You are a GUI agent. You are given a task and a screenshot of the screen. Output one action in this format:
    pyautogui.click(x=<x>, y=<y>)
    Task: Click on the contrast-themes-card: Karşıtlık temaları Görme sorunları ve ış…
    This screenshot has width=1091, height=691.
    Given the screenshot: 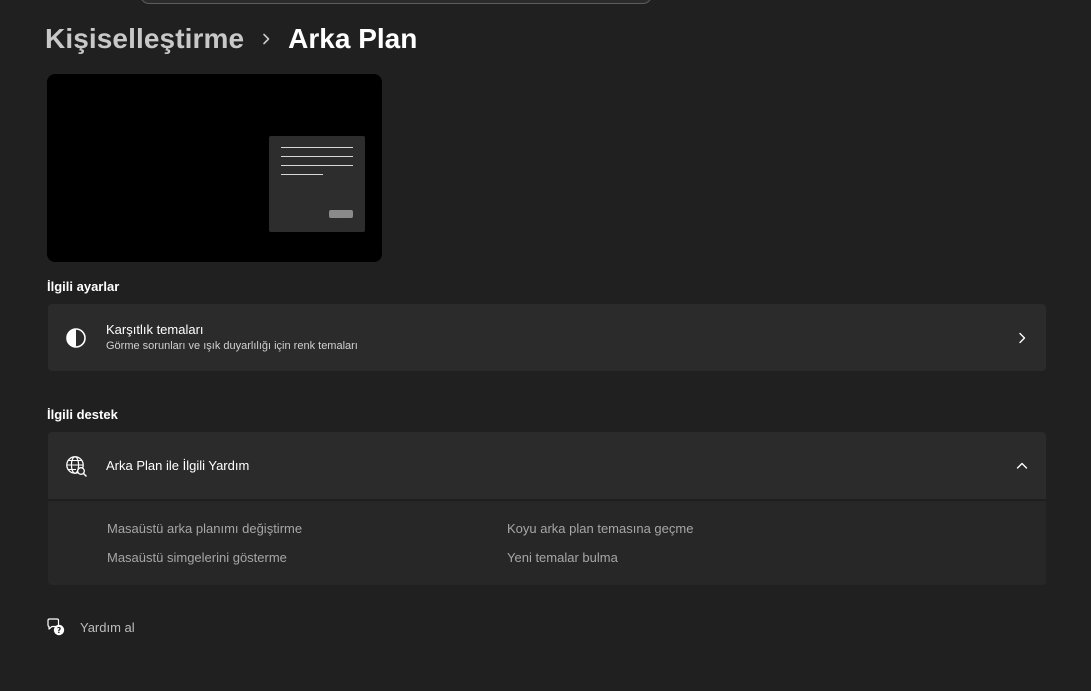 What is the action you would take?
    pyautogui.click(x=547, y=337)
    